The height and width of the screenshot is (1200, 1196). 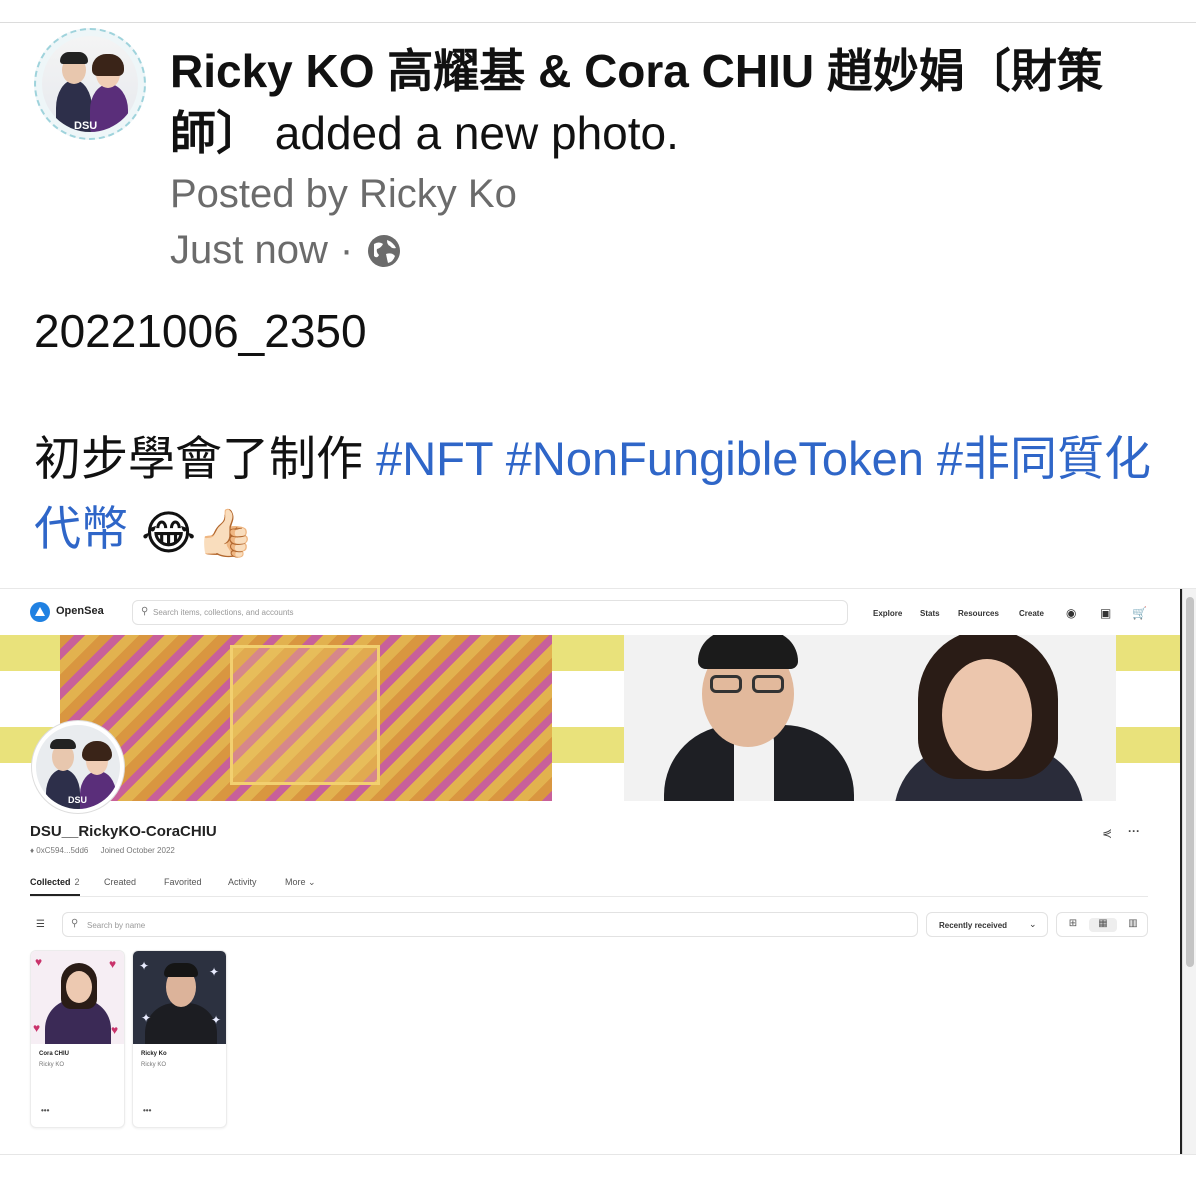 What do you see at coordinates (1105, 613) in the screenshot?
I see `wallet-icon: ▣` at bounding box center [1105, 613].